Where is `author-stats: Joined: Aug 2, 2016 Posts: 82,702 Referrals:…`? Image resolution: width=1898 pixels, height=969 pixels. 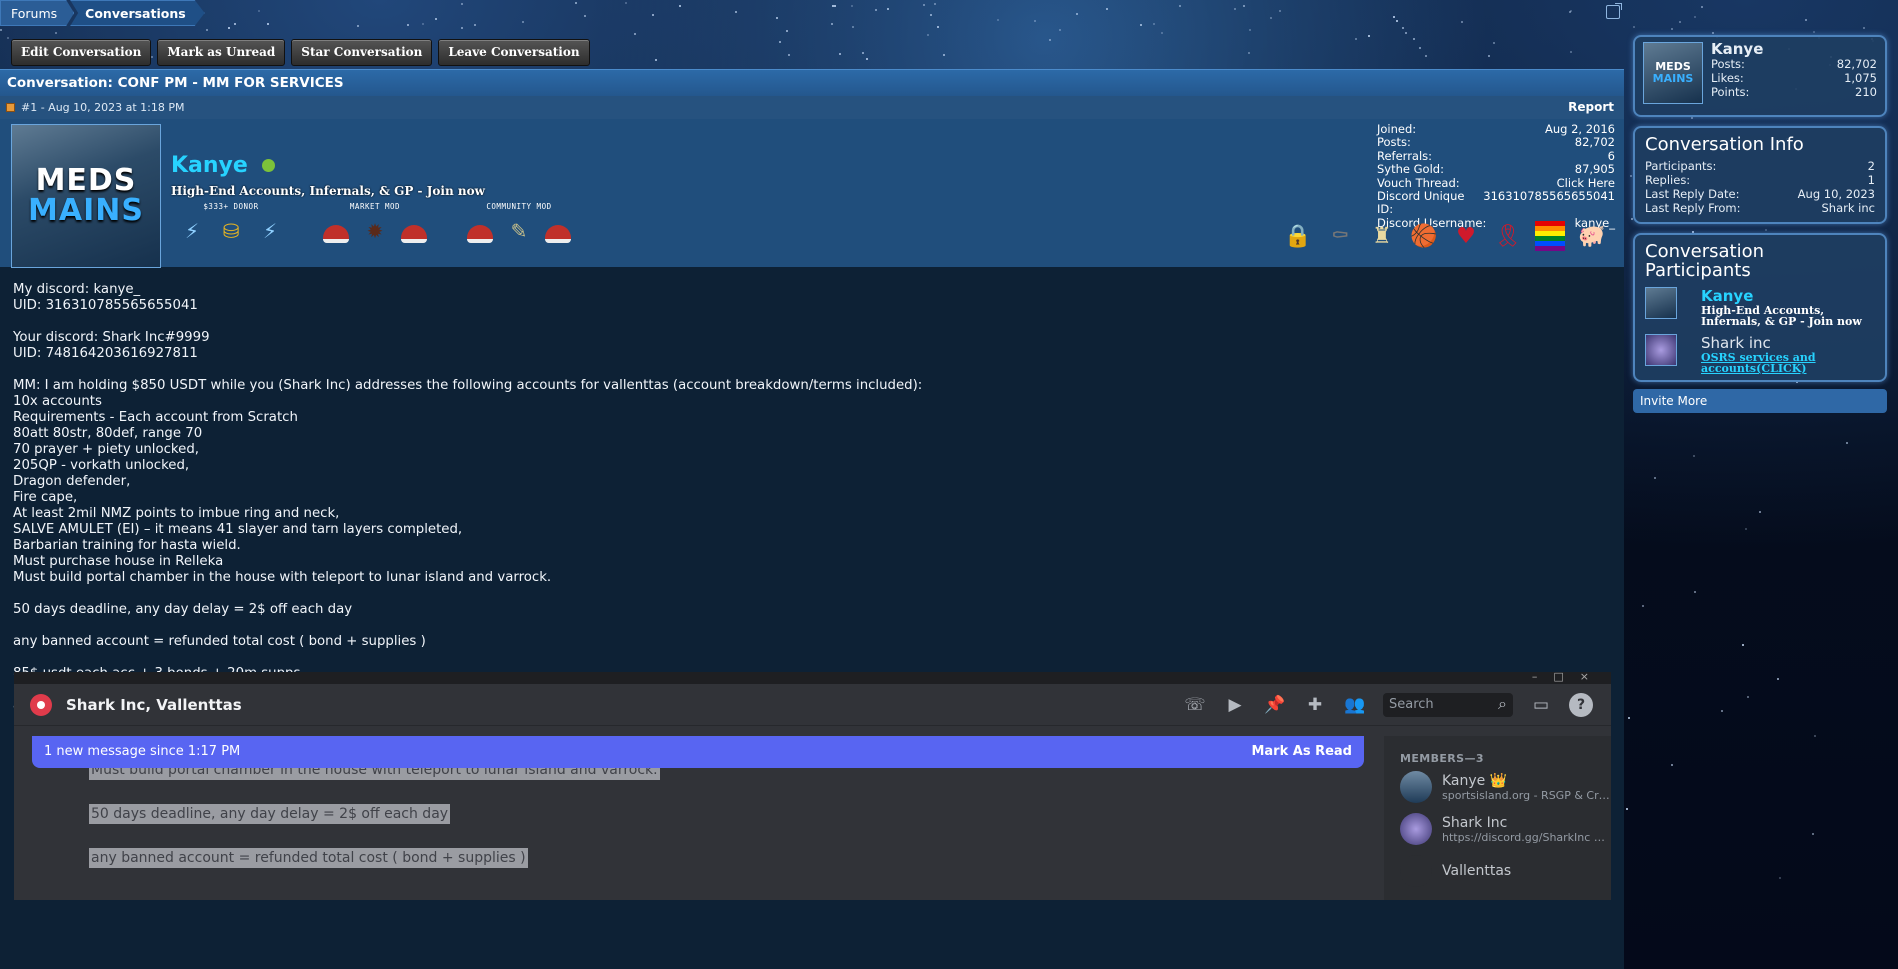 author-stats: Joined: Aug 2, 2016 Posts: 82,702 Referrals:… is located at coordinates (1496, 176).